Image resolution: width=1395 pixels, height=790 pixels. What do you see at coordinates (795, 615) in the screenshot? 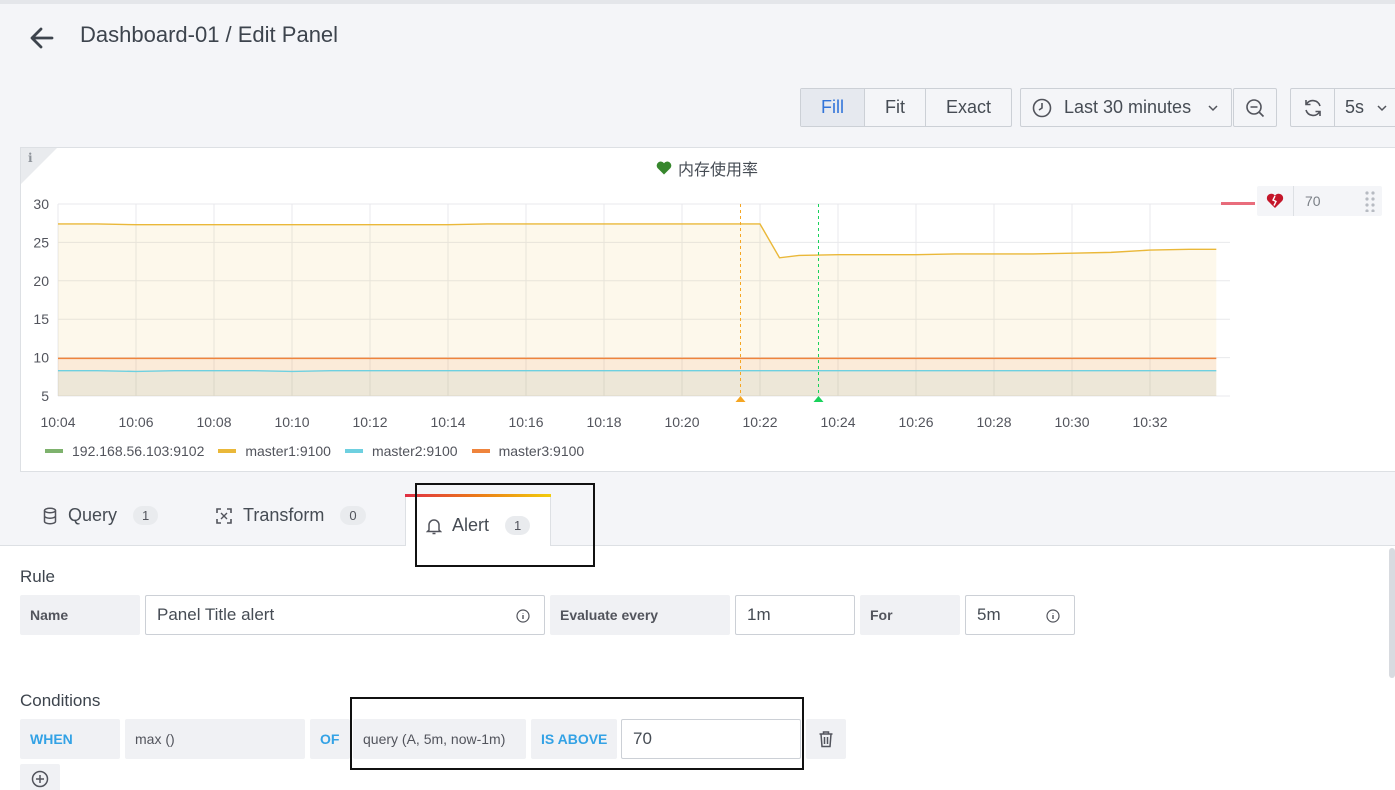
I see `evaluate-every-input: 1m` at bounding box center [795, 615].